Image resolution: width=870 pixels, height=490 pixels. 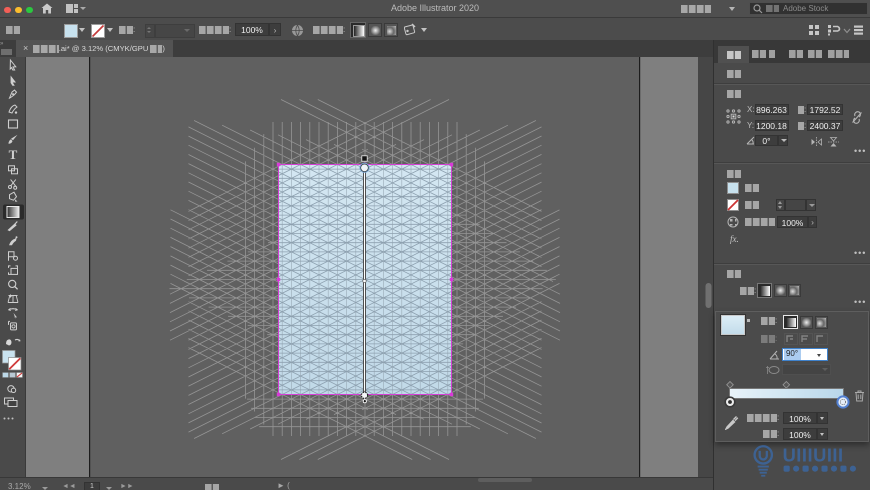 I want to click on svg-text: T, so click(x=13, y=154).